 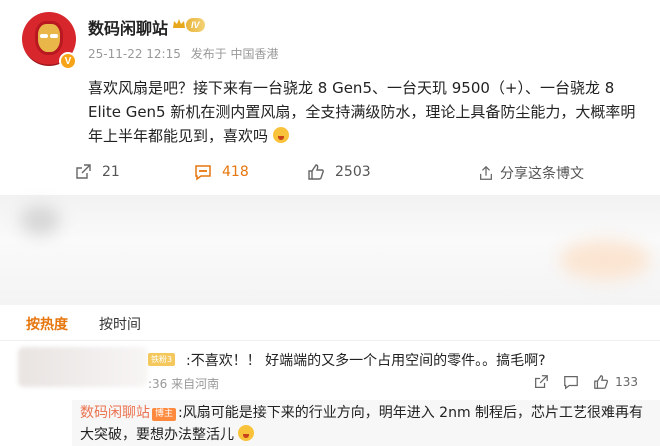 I want to click on comment-count: 418, so click(x=235, y=172).